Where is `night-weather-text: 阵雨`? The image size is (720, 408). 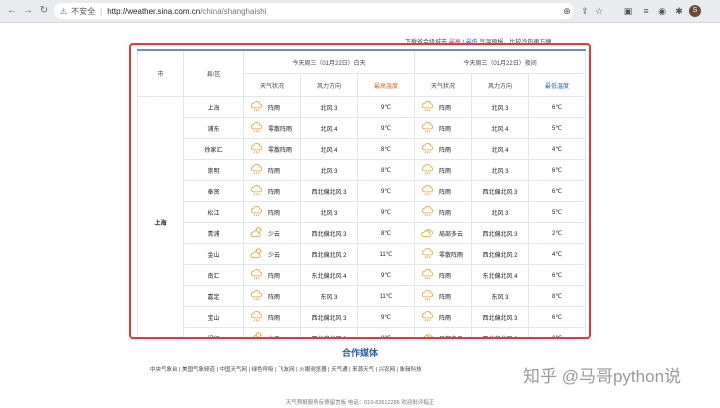
night-weather-text: 阵雨 is located at coordinates (445, 129).